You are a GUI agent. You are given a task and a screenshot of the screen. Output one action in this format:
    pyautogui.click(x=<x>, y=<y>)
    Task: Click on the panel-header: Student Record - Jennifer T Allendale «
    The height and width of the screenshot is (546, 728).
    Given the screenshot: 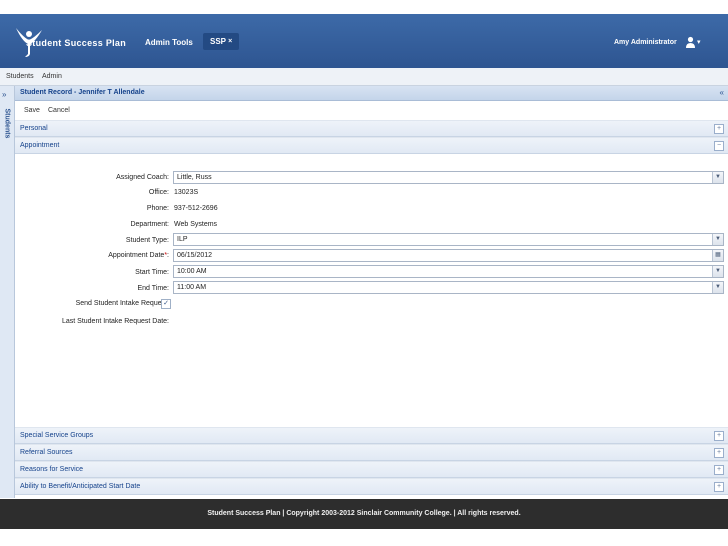 What is the action you would take?
    pyautogui.click(x=371, y=93)
    